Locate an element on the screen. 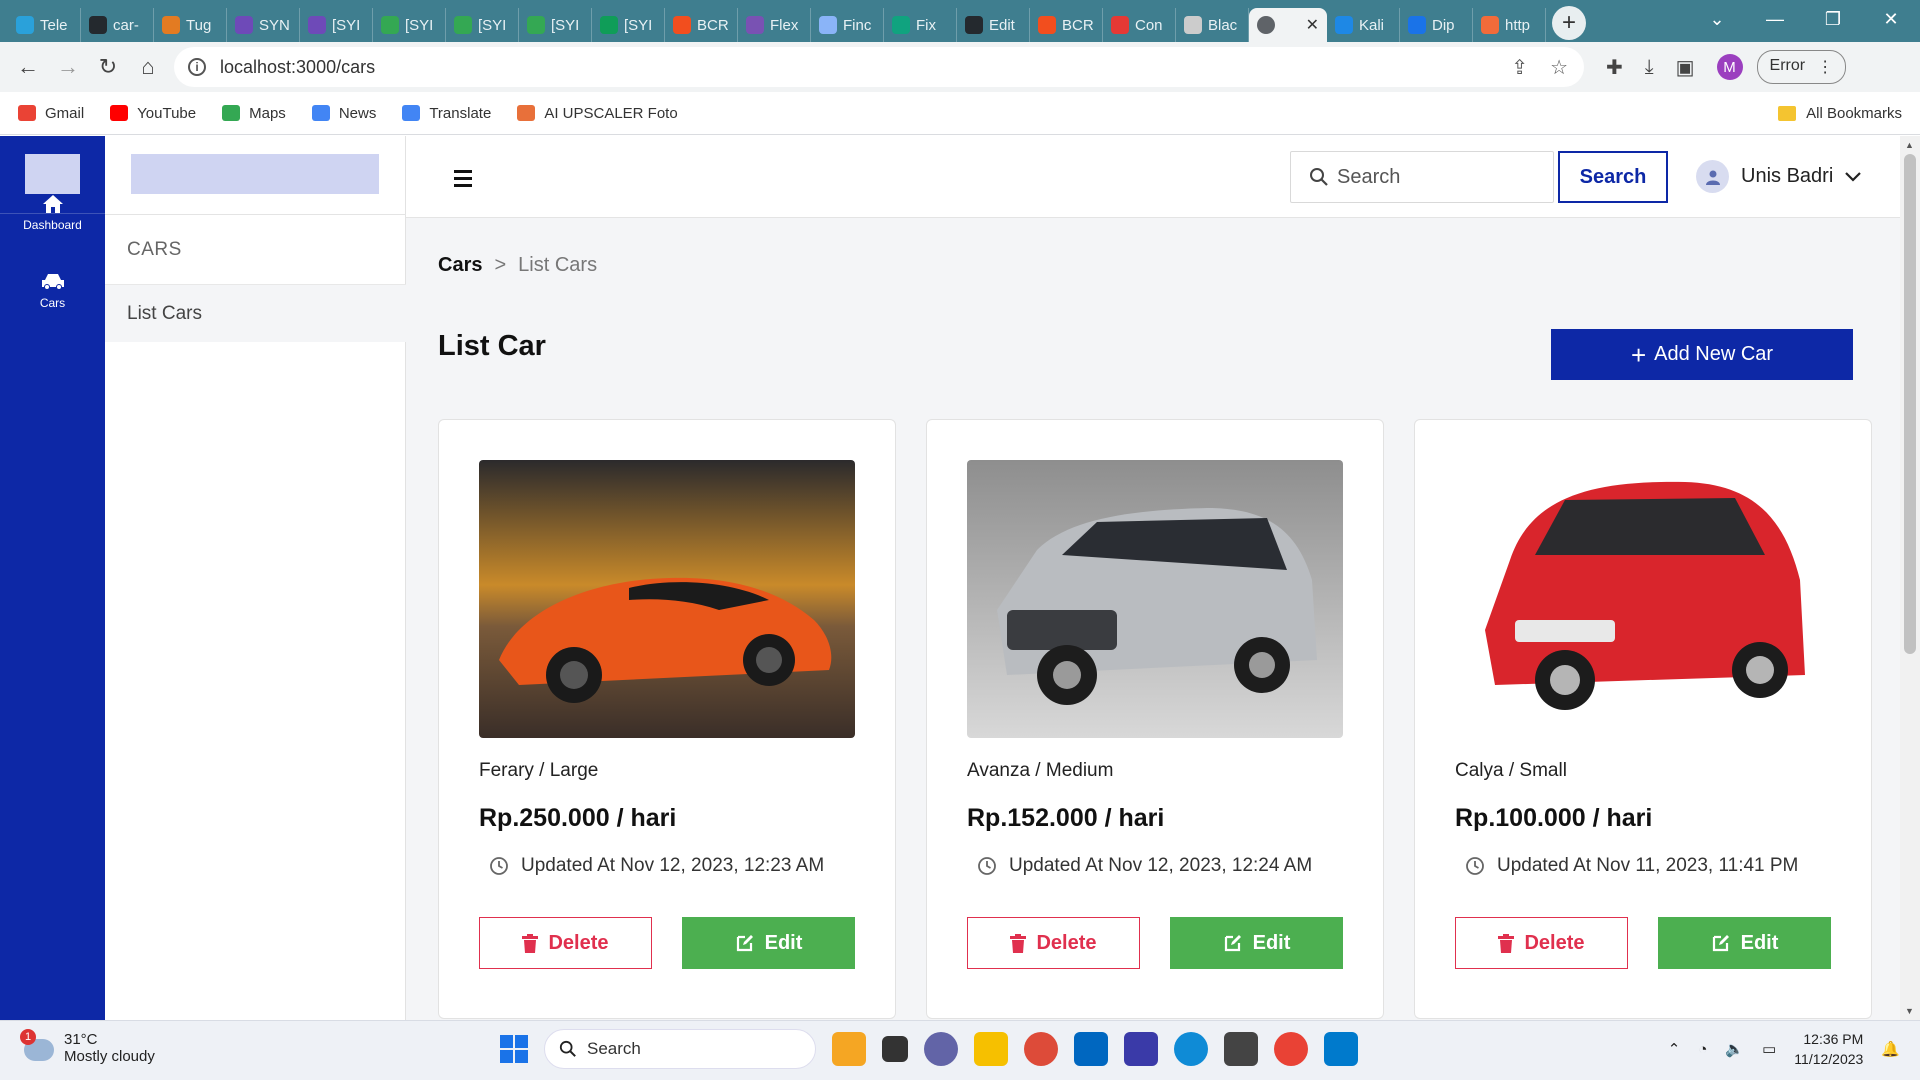  page-scrollbar: ▲ ▼ is located at coordinates (1910, 578).